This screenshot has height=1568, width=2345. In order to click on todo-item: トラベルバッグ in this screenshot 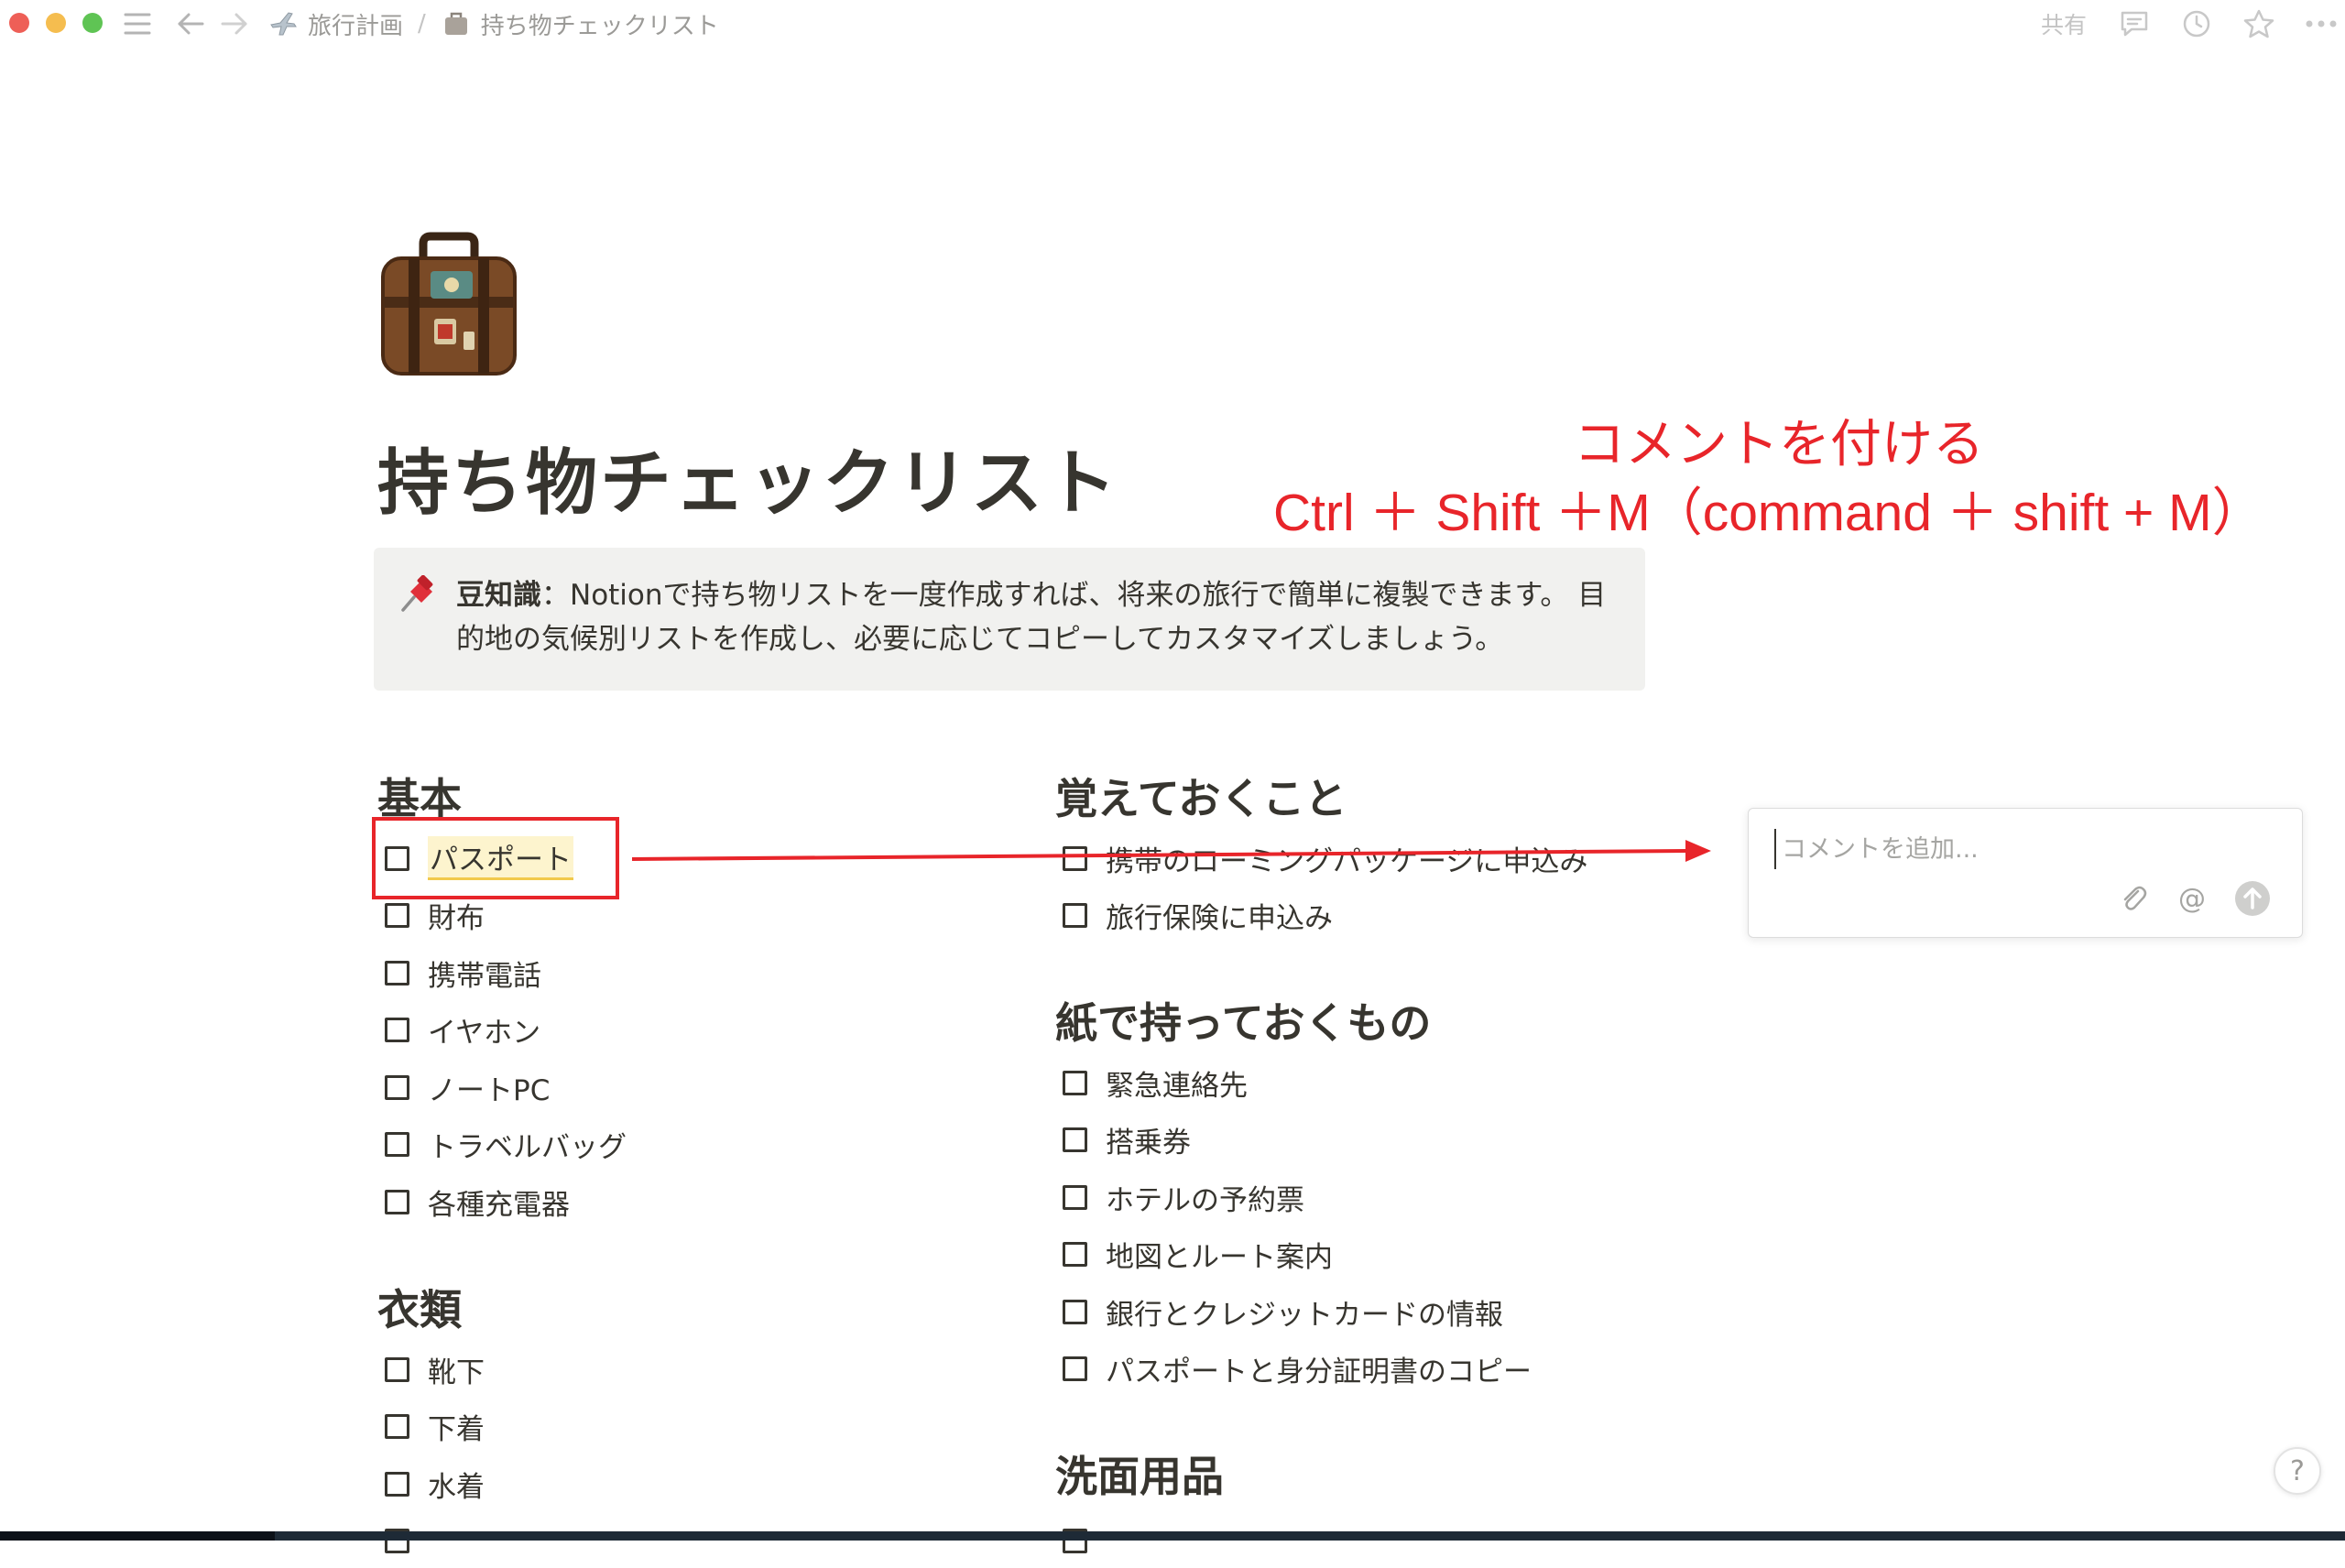, I will do `click(506, 1143)`.